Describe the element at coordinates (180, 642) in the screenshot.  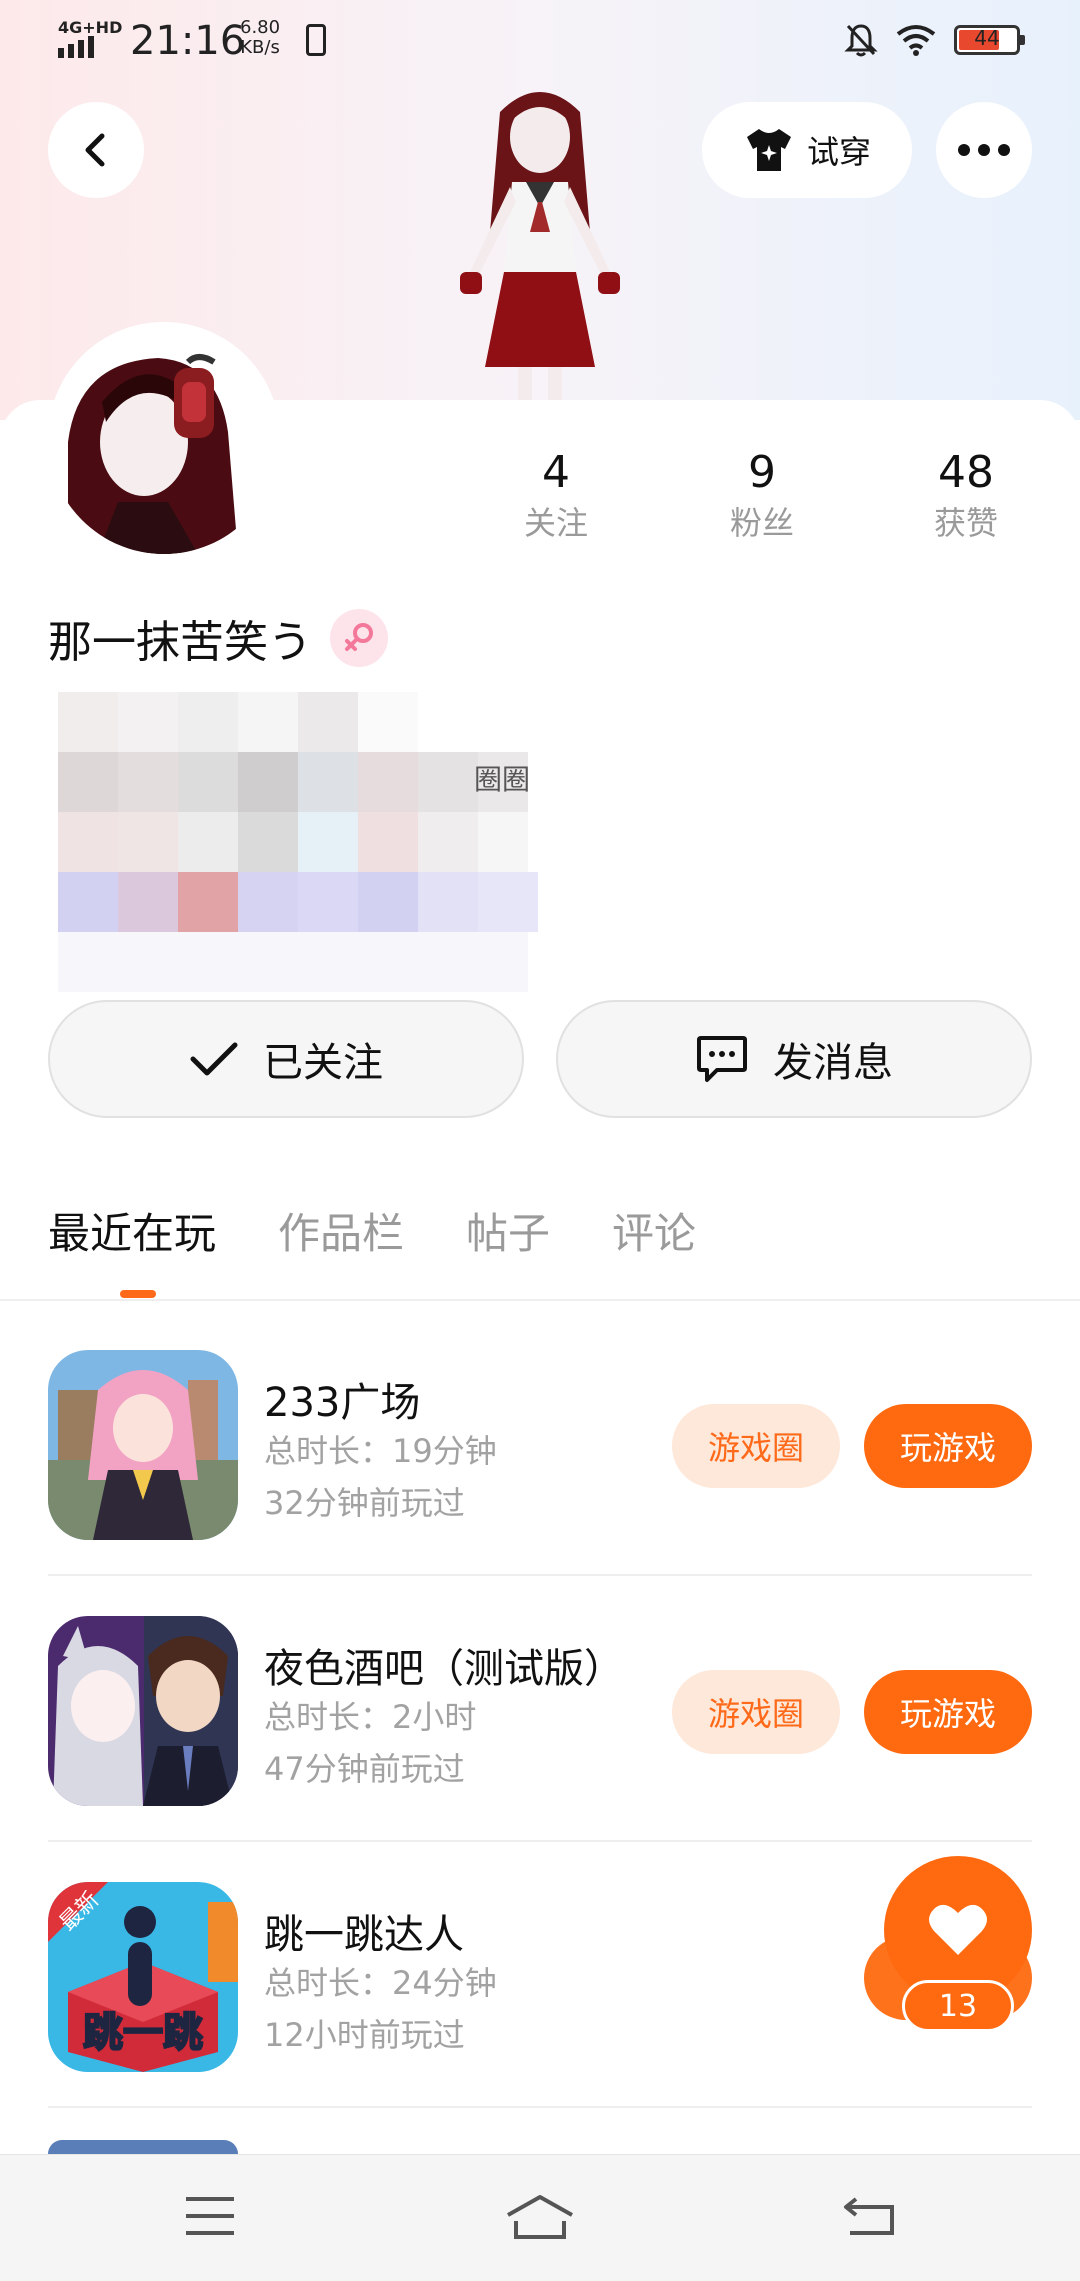
I see `nickname: 那一抹苦笑う` at that location.